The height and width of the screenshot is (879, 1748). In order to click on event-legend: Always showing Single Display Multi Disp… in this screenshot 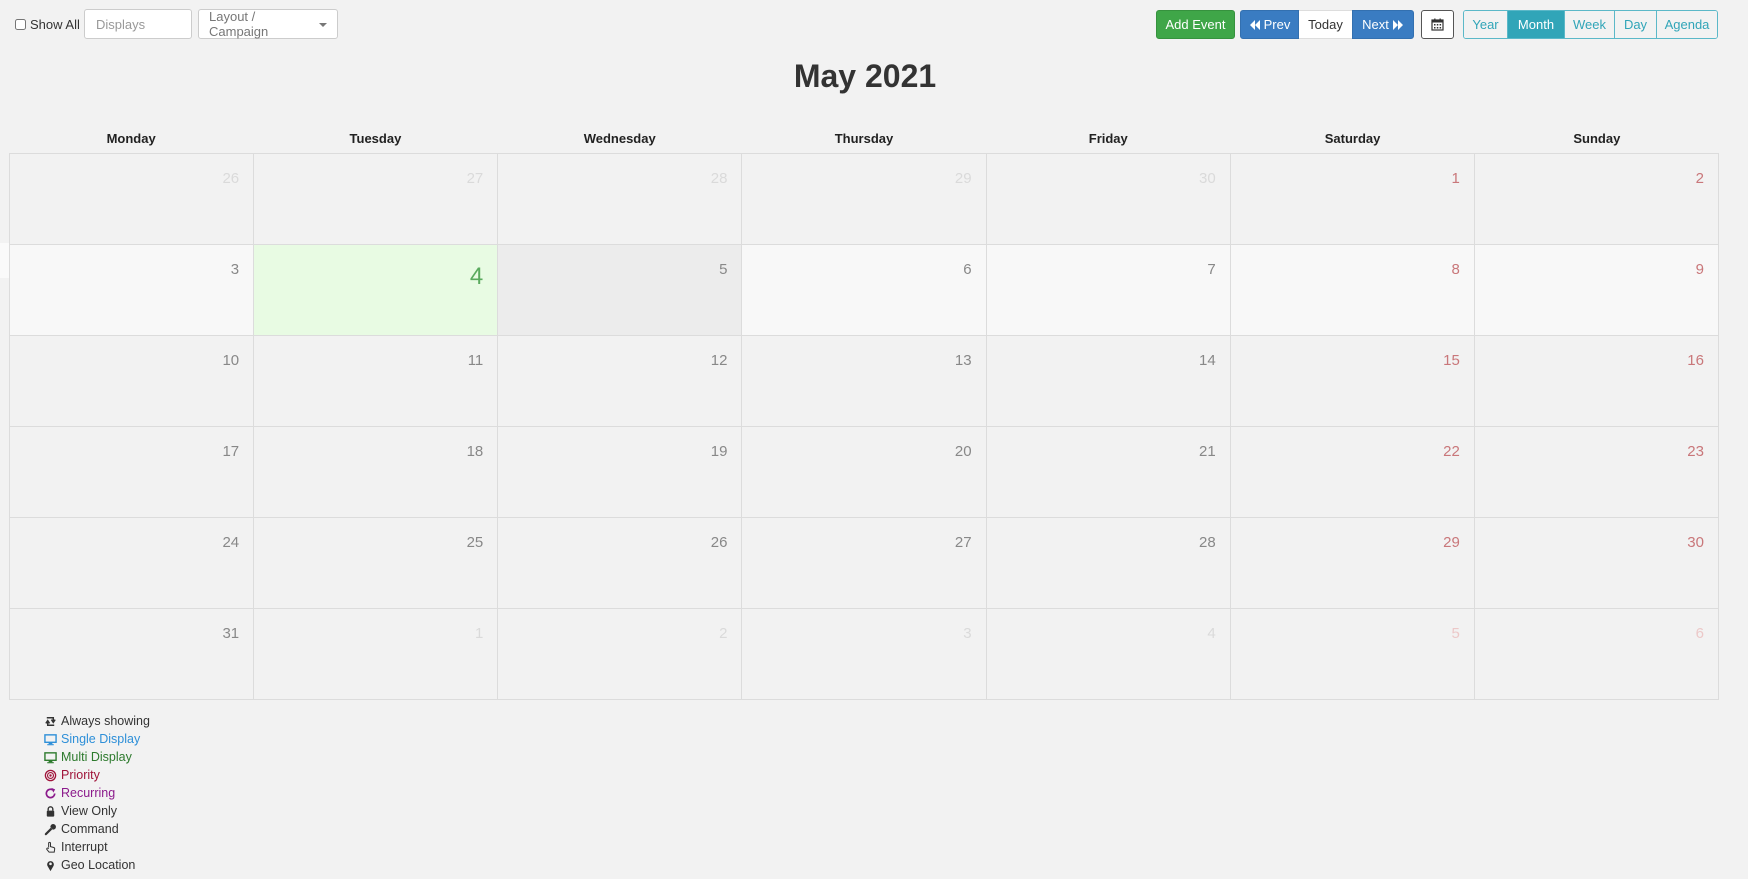, I will do `click(97, 793)`.